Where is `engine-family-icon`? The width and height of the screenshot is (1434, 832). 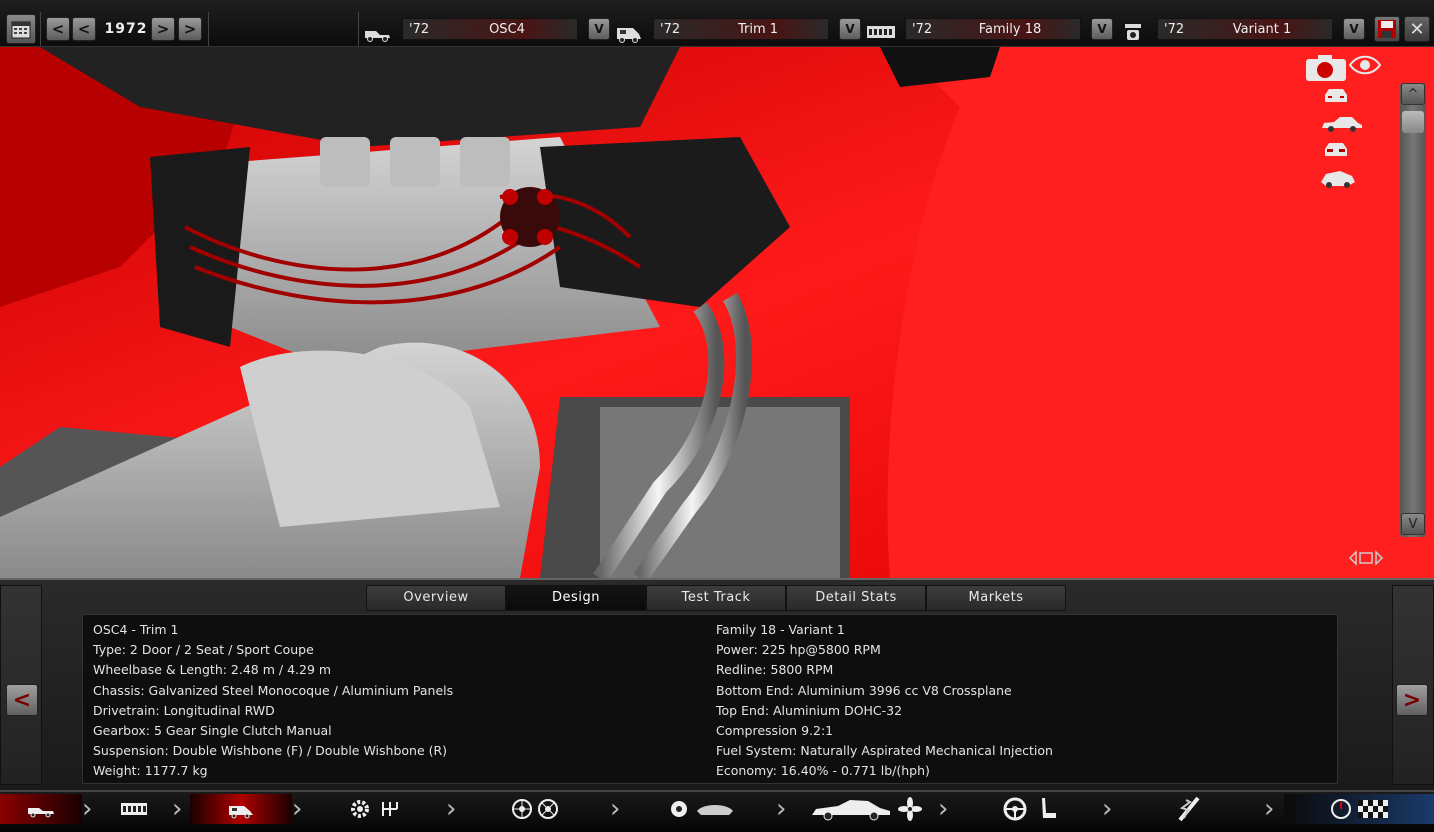 engine-family-icon is located at coordinates (881, 31).